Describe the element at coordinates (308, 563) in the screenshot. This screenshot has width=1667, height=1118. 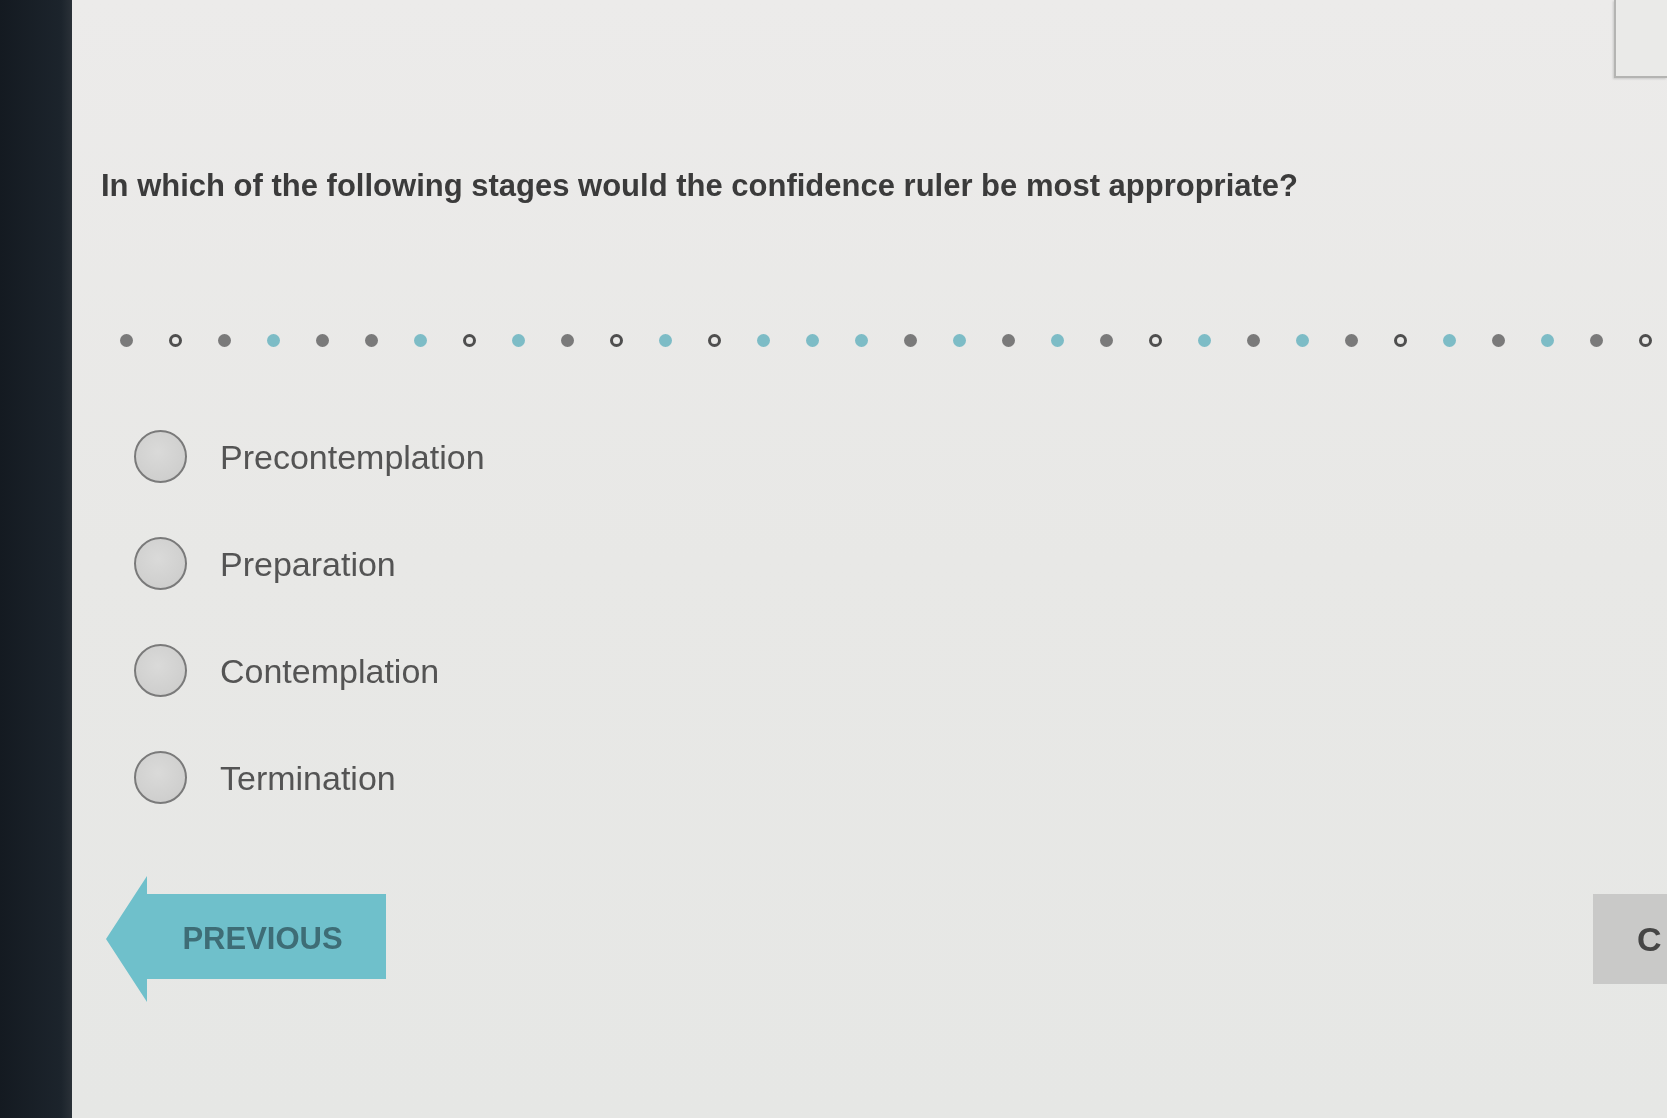
I see `option-label: Preparation` at that location.